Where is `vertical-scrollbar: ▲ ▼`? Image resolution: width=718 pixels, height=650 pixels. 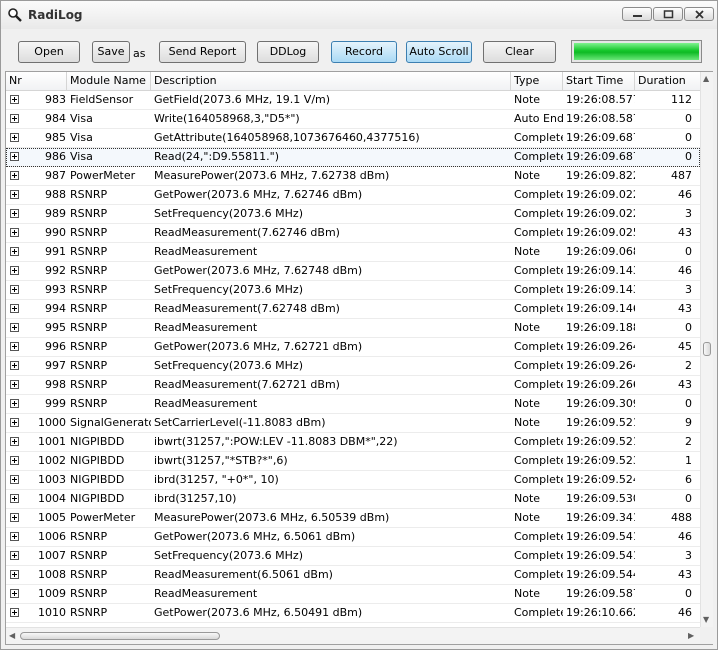
vertical-scrollbar: ▲ ▼ is located at coordinates (706, 349).